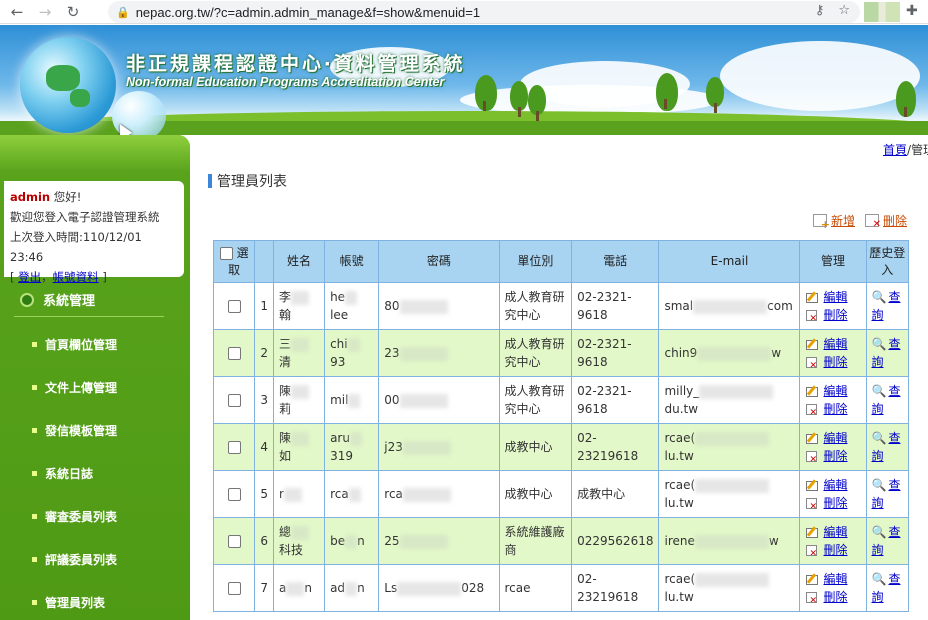 The image size is (928, 620). I want to click on account-part: chi, so click(339, 344).